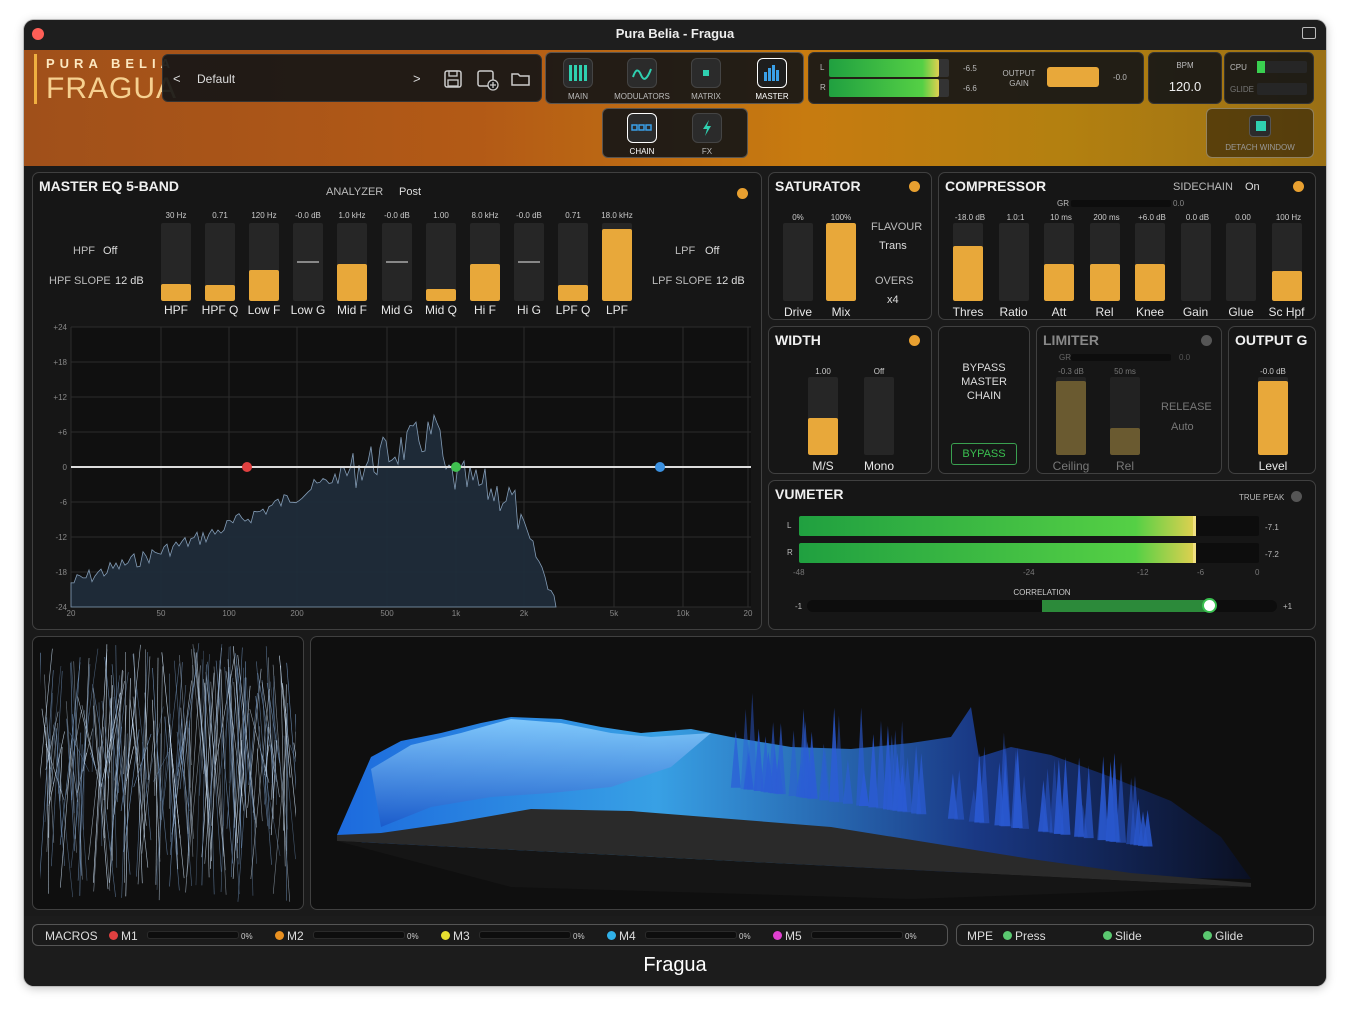 The width and height of the screenshot is (1350, 1013). I want to click on eq-node-low, so click(247, 467).